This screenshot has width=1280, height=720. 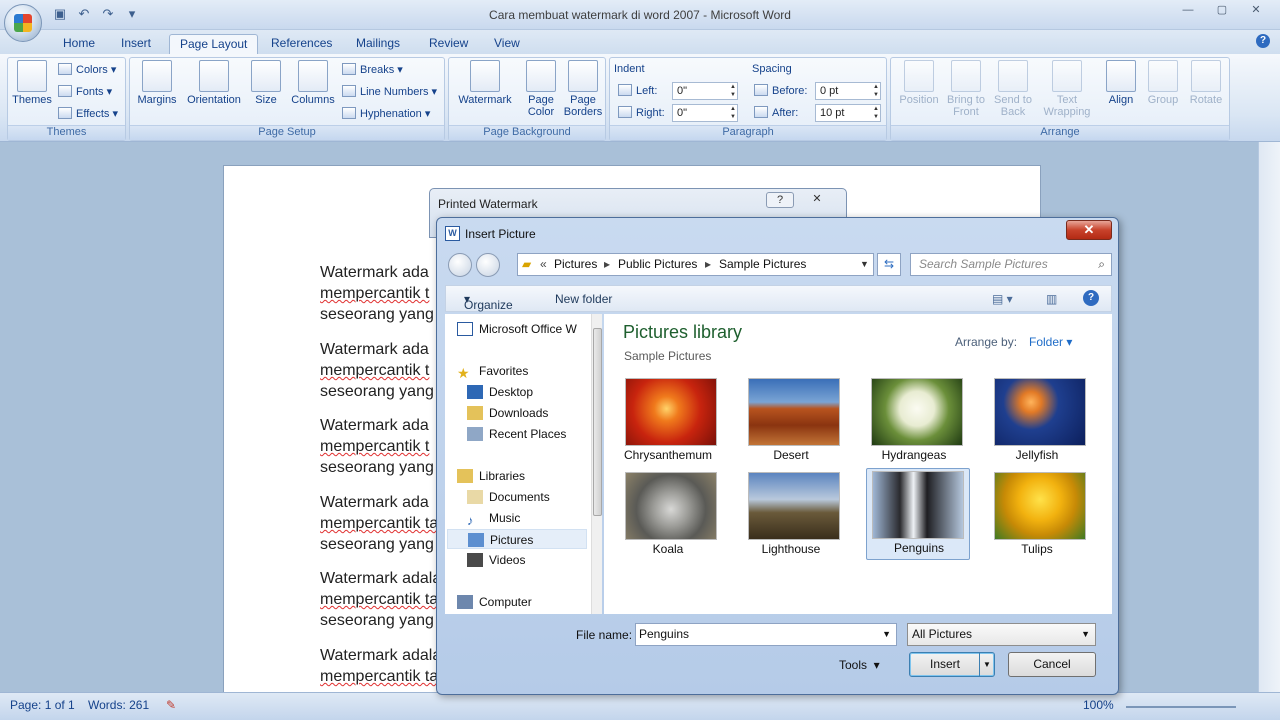 What do you see at coordinates (668, 515) in the screenshot?
I see `thumbnail-koala: Koala` at bounding box center [668, 515].